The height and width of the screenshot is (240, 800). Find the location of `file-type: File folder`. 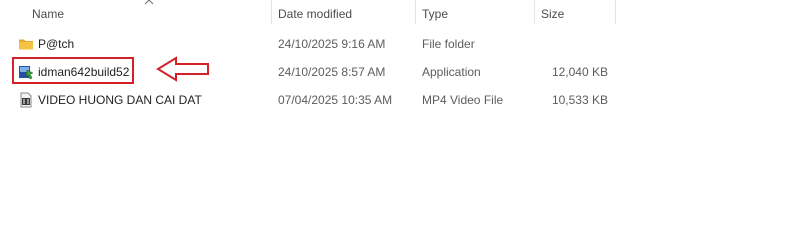

file-type: File folder is located at coordinates (448, 44).